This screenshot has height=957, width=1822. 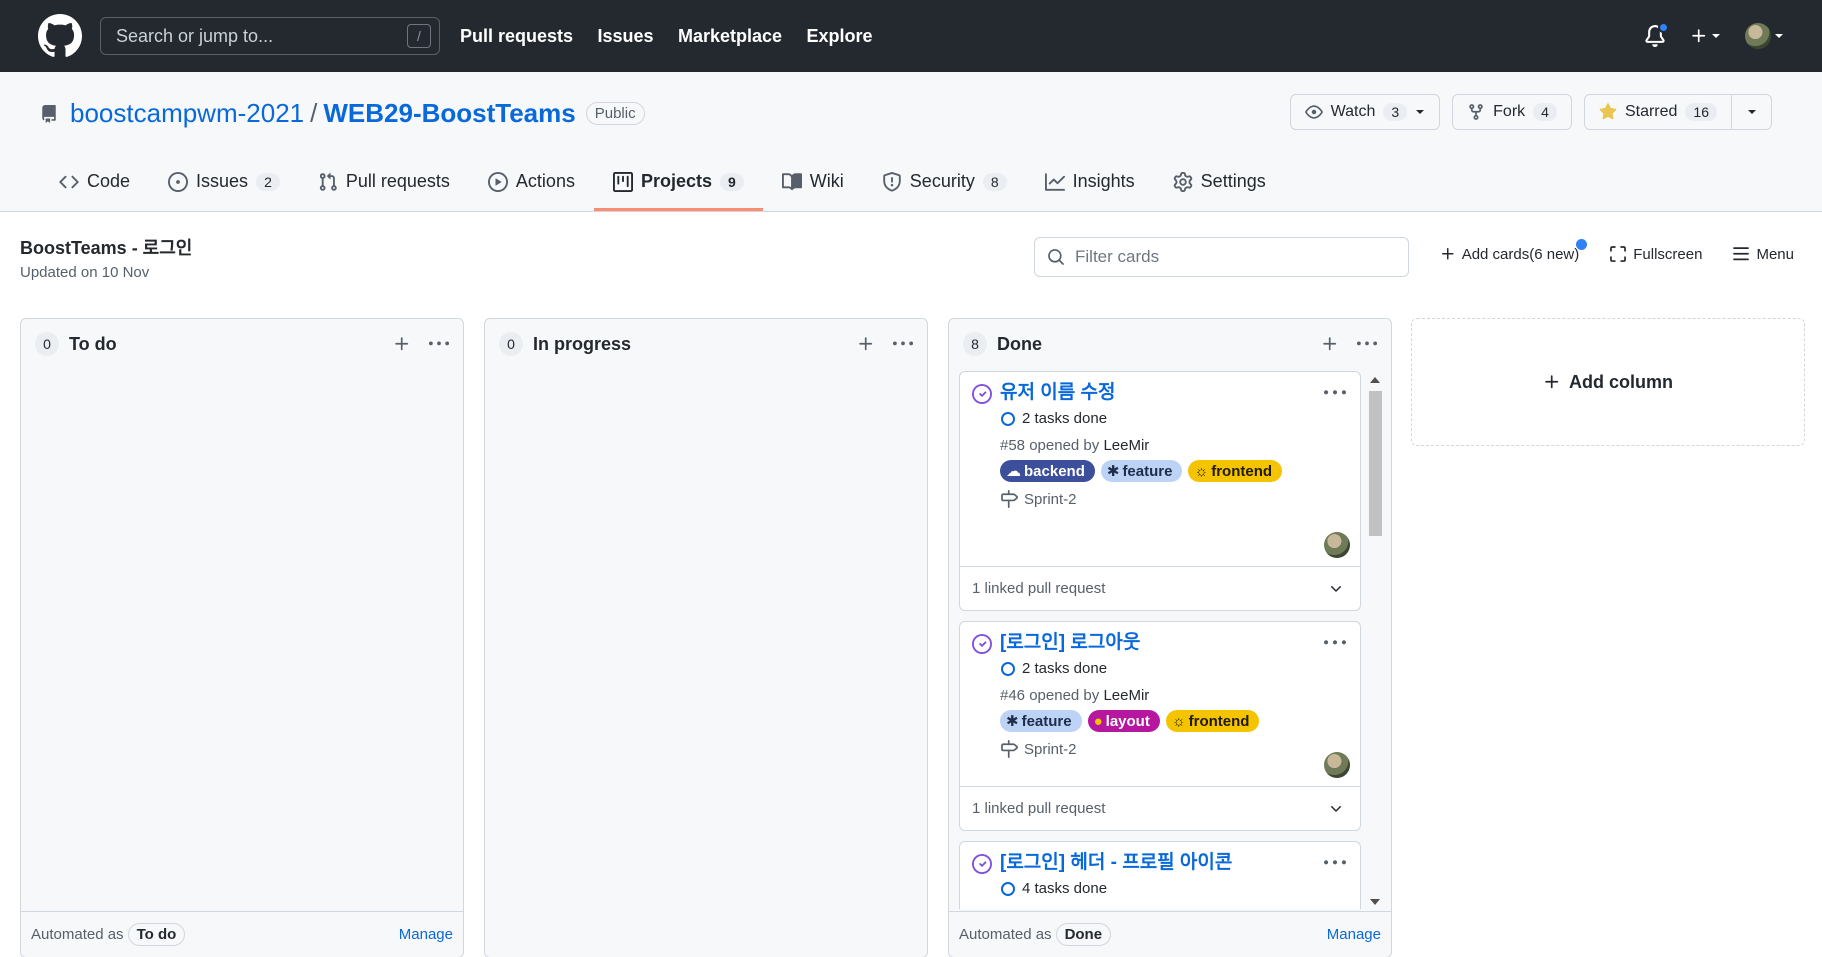 What do you see at coordinates (1514, 251) in the screenshot?
I see `add-cards-button: Add cards(6 new)` at bounding box center [1514, 251].